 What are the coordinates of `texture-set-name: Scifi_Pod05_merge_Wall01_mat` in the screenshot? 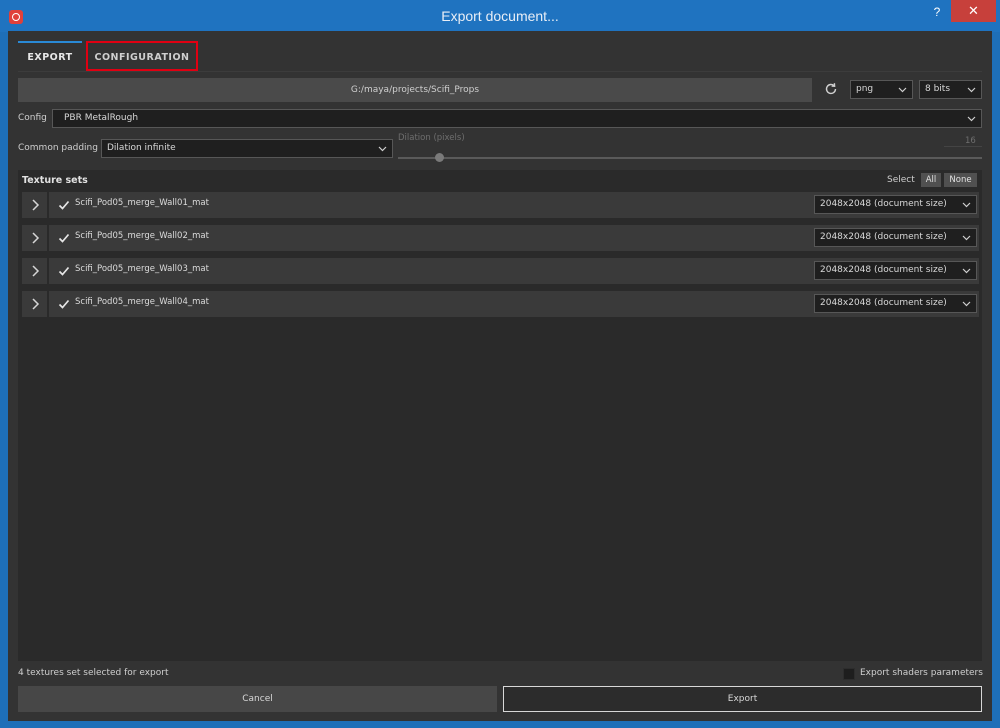 It's located at (142, 203).